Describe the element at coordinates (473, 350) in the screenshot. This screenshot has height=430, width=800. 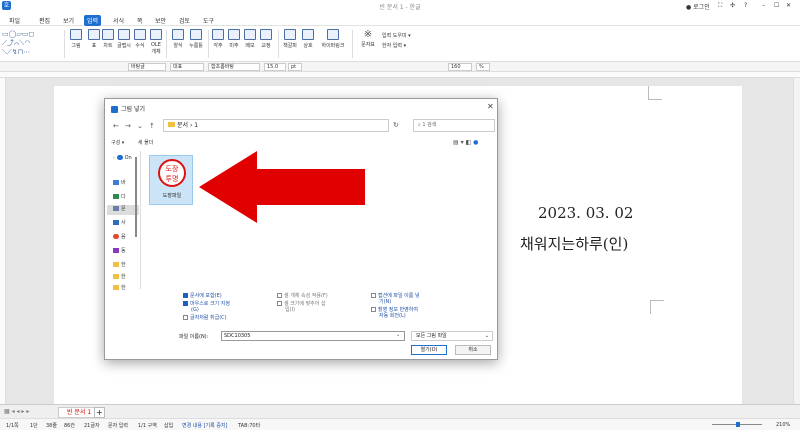
I see `cancel-button: 취소` at that location.